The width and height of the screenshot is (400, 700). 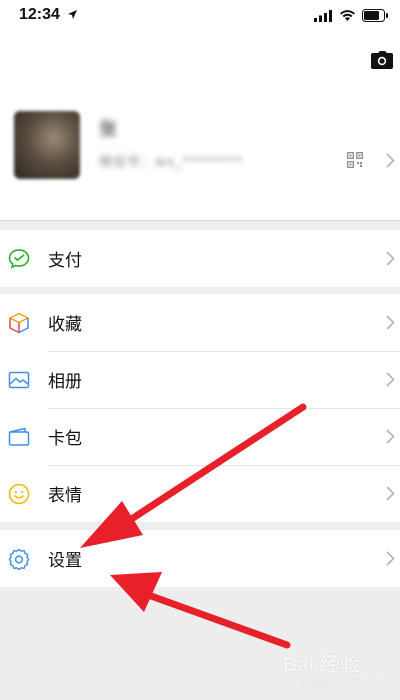 I want to click on profile-nickname: 张, so click(x=108, y=129).